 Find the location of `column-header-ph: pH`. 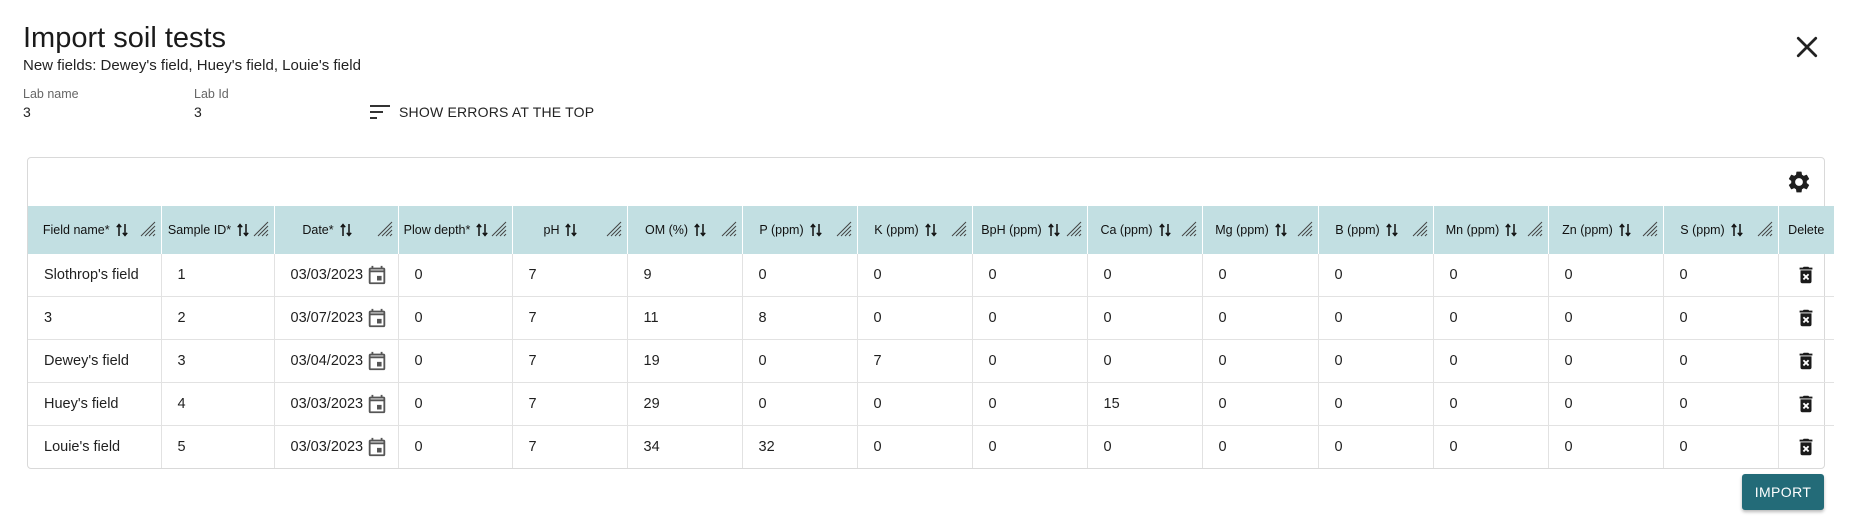

column-header-ph: pH is located at coordinates (570, 230).